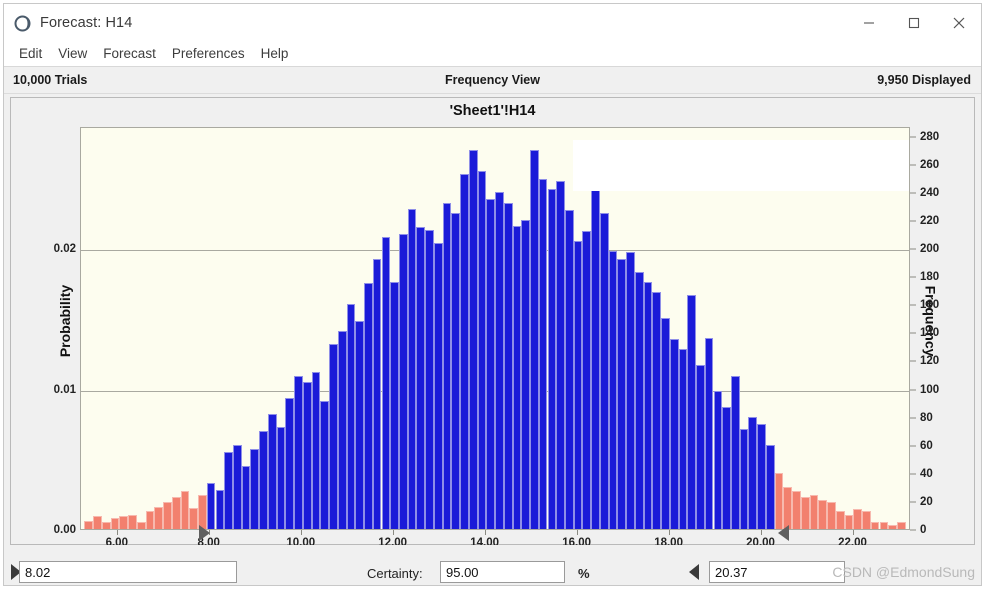 Image resolution: width=987 pixels, height=589 pixels. Describe the element at coordinates (502, 572) in the screenshot. I see `certainty-input: 95.00` at that location.